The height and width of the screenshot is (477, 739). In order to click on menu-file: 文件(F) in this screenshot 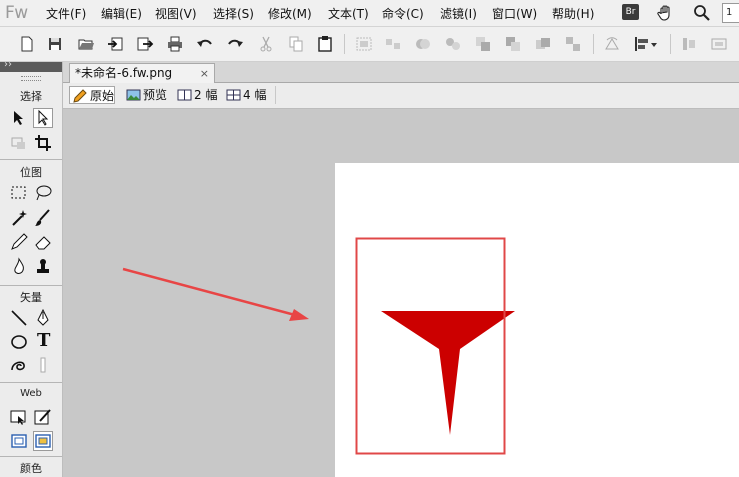, I will do `click(66, 13)`.